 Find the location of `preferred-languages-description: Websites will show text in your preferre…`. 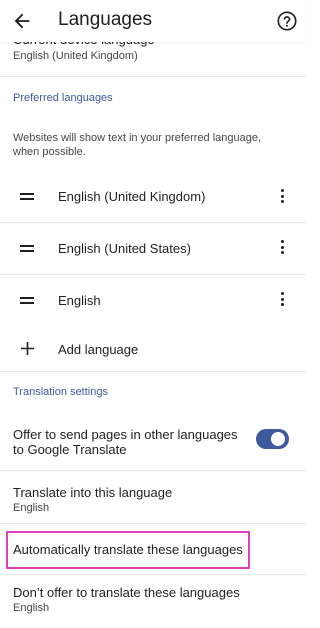

preferred-languages-description: Websites will show text in your preferre… is located at coordinates (137, 138).